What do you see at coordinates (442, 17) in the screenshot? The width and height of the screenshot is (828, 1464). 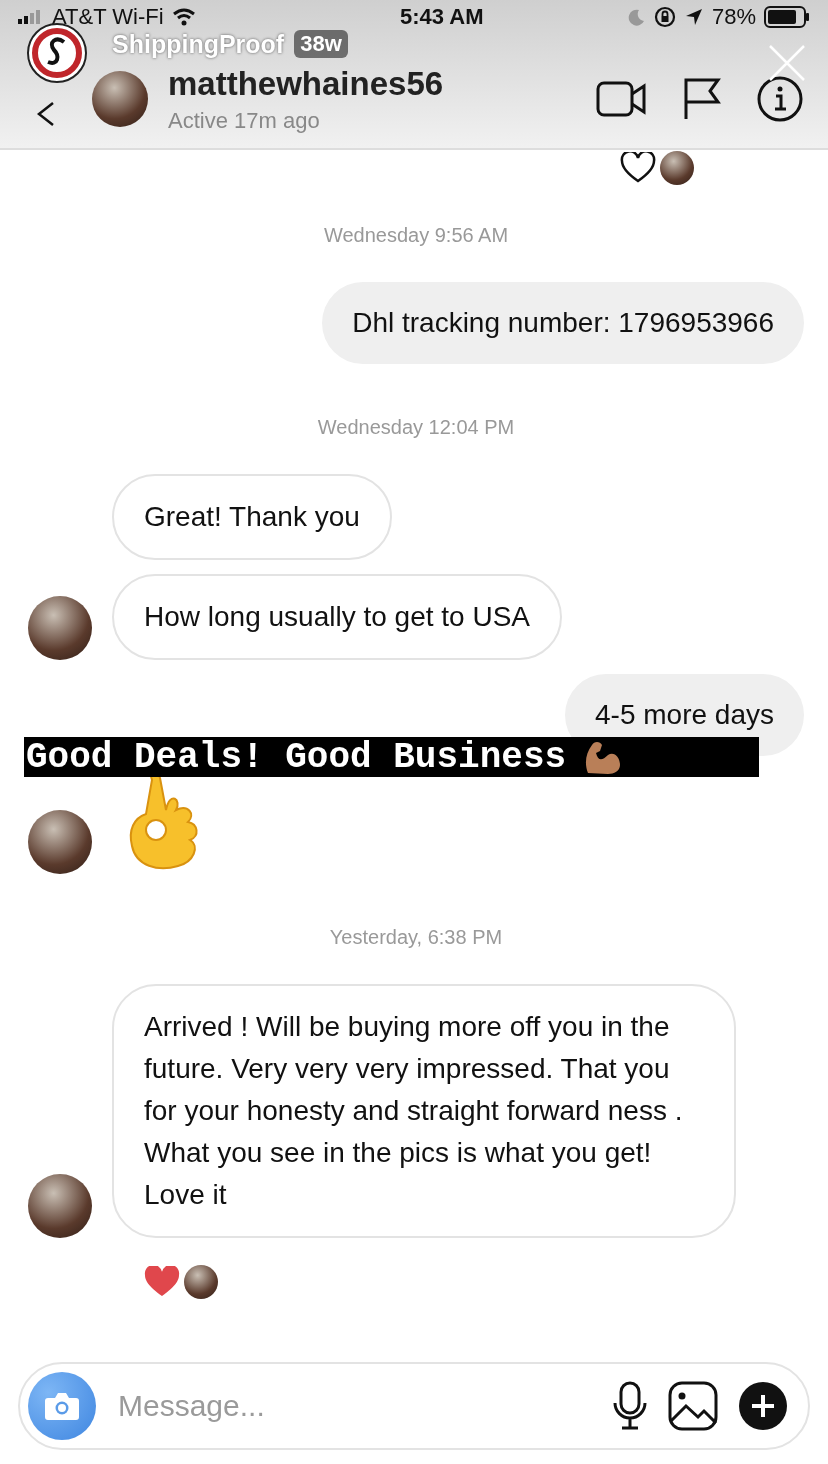 I see `status-time: 5:43 AM` at bounding box center [442, 17].